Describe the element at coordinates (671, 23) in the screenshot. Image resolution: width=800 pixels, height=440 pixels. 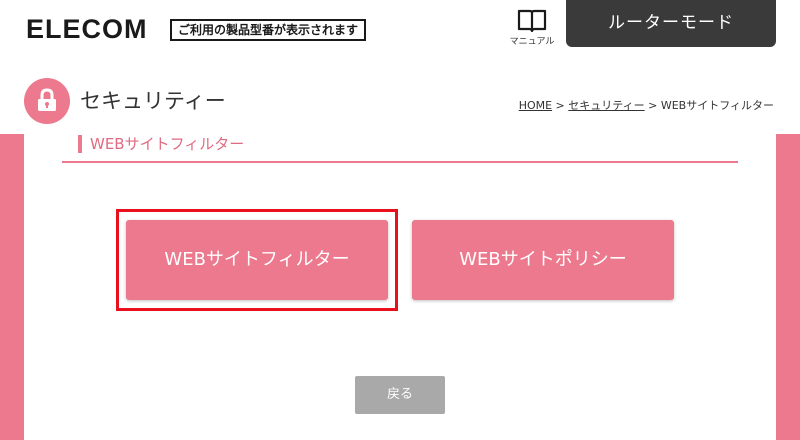
I see `router-mode-button: ルーターモード` at that location.